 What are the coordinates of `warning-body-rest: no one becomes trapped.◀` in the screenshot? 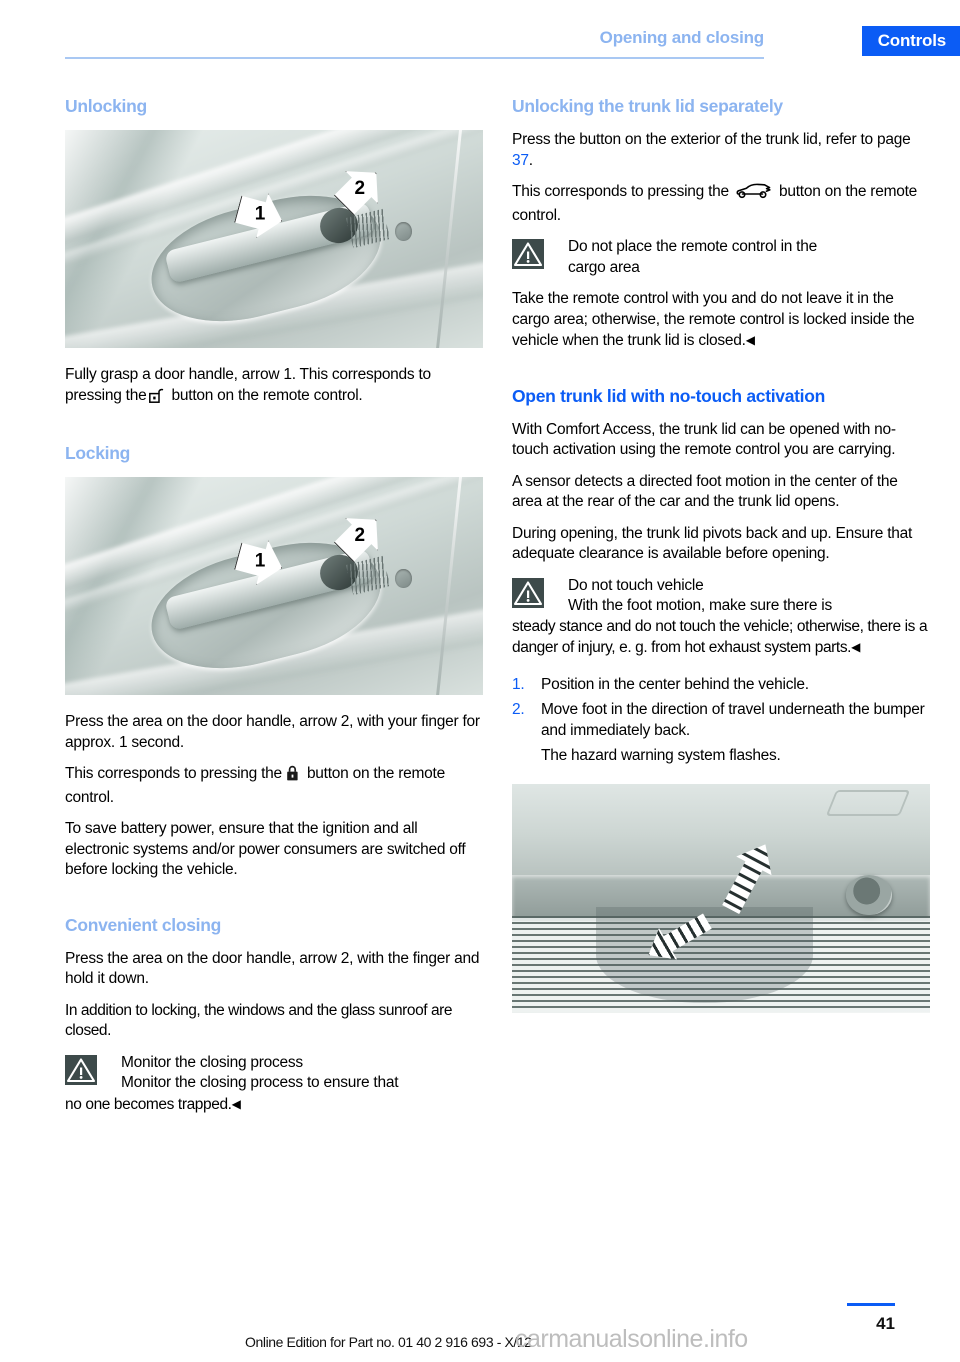 It's located at (274, 1105).